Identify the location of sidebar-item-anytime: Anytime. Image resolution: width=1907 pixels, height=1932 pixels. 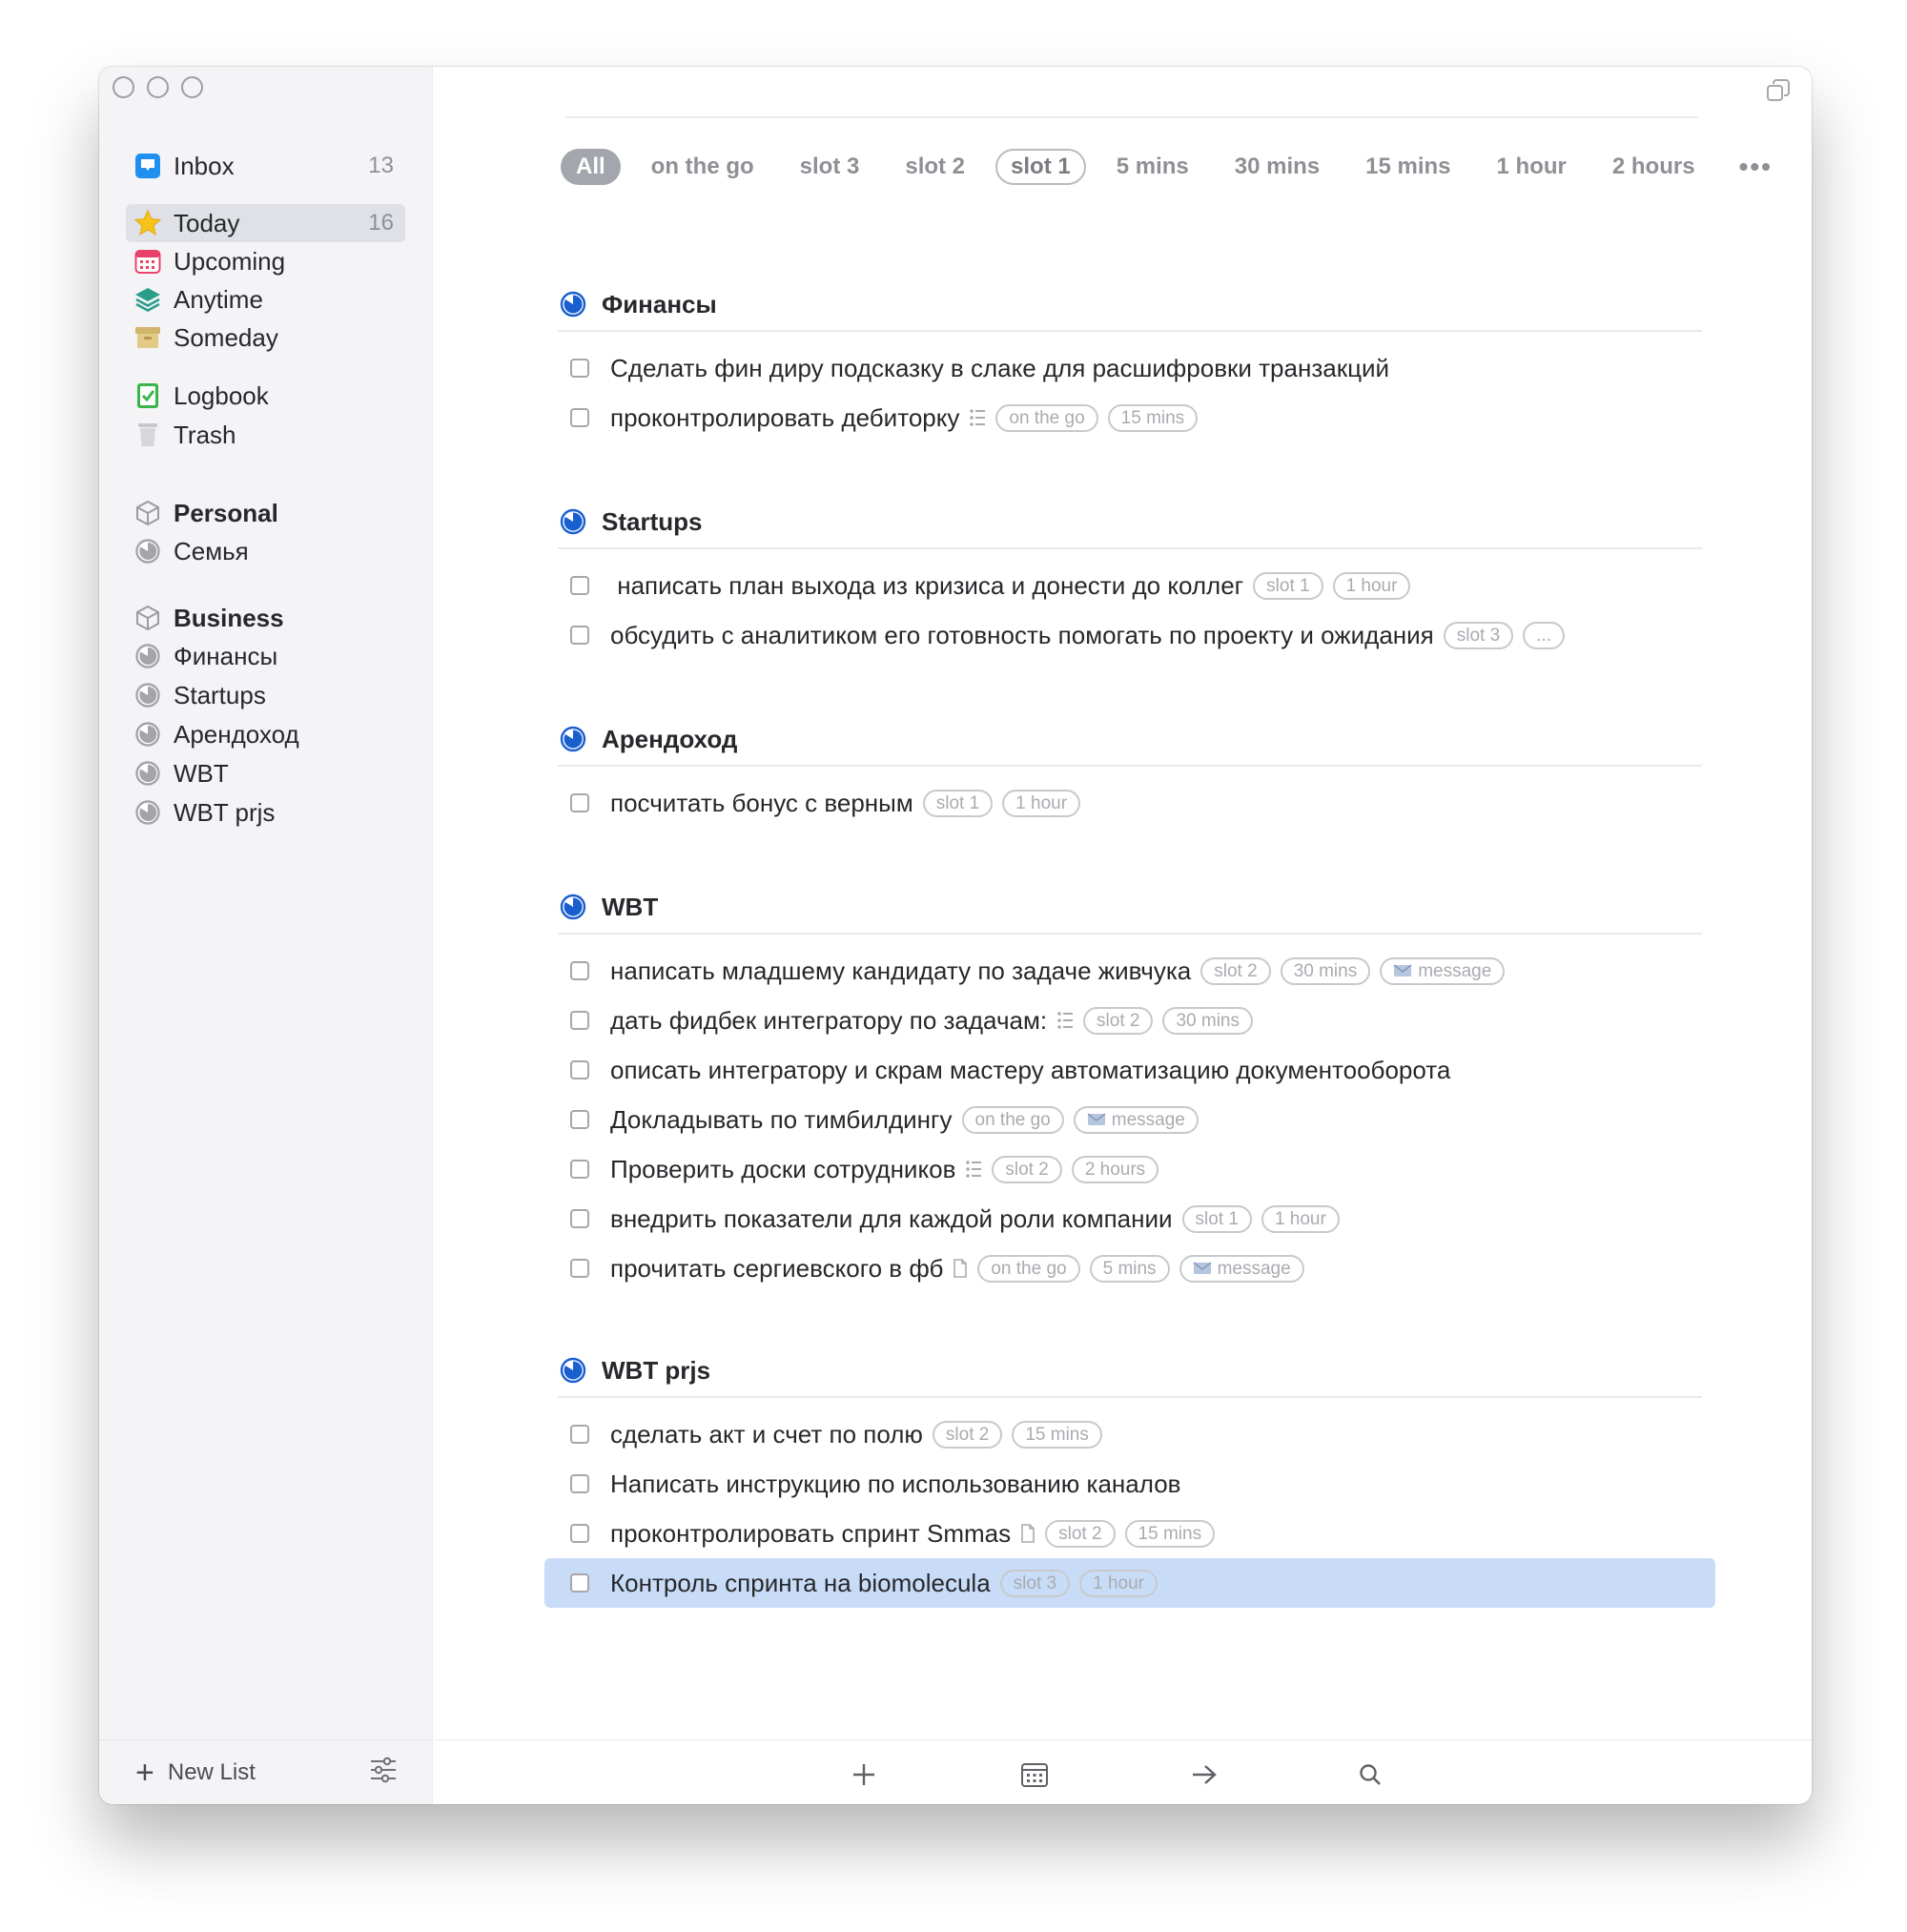
(265, 299).